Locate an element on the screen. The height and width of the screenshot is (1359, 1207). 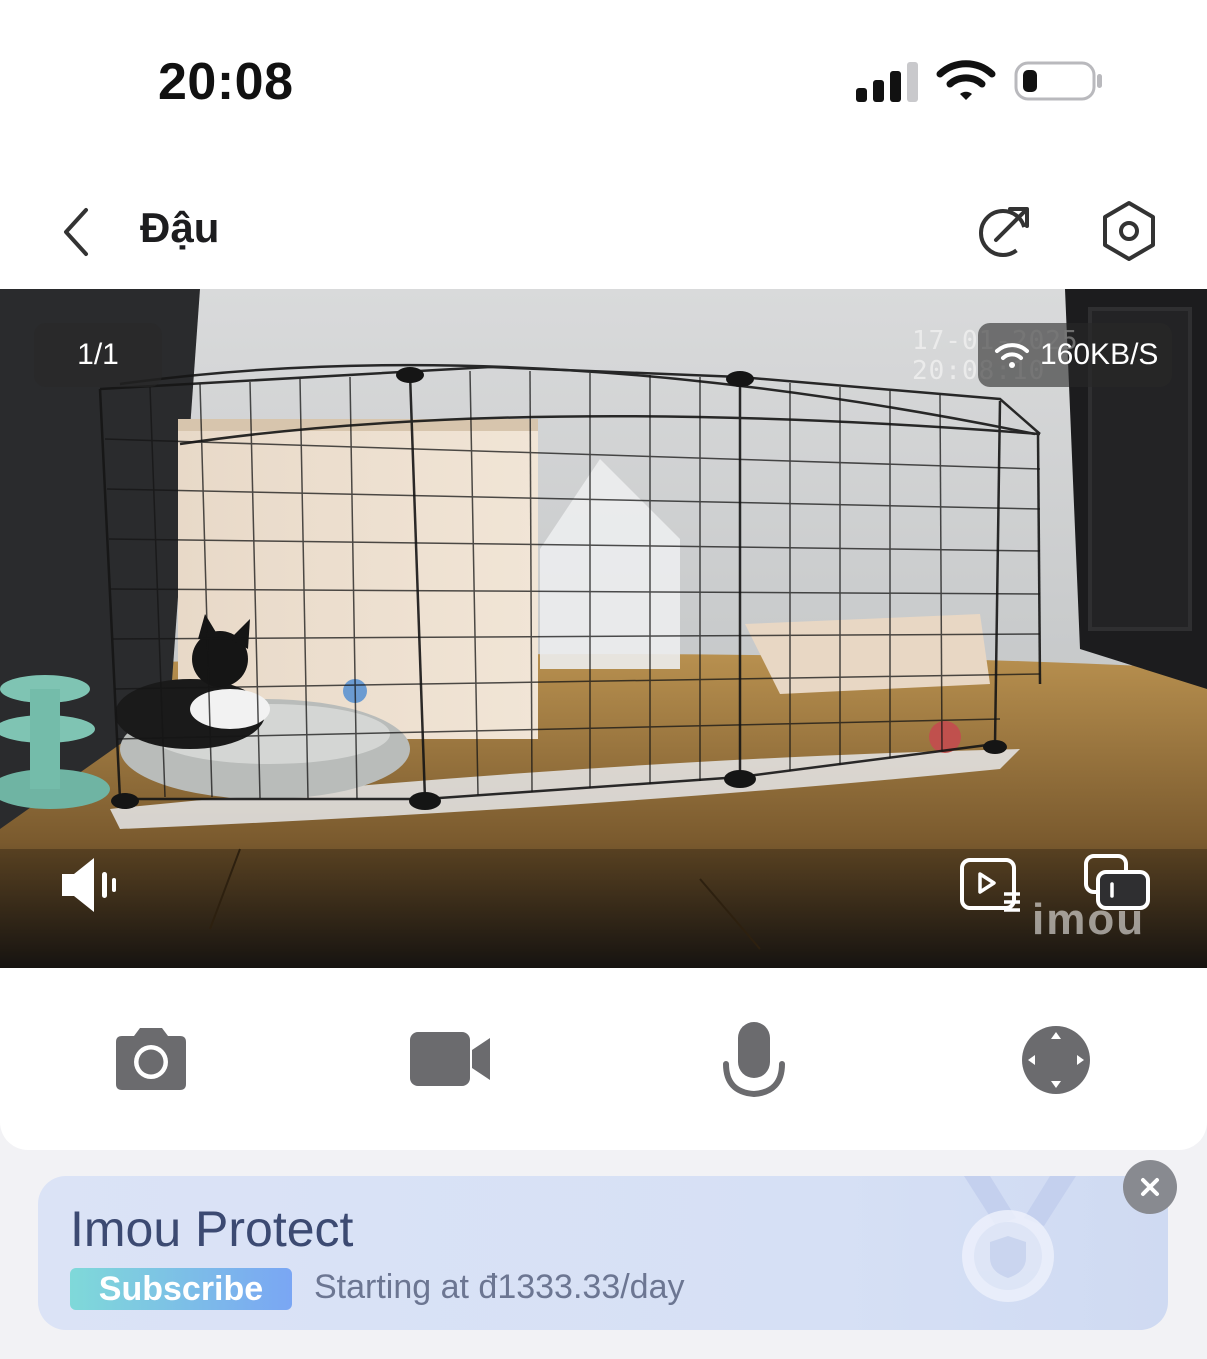
playback-list-icon is located at coordinates (991, 886).